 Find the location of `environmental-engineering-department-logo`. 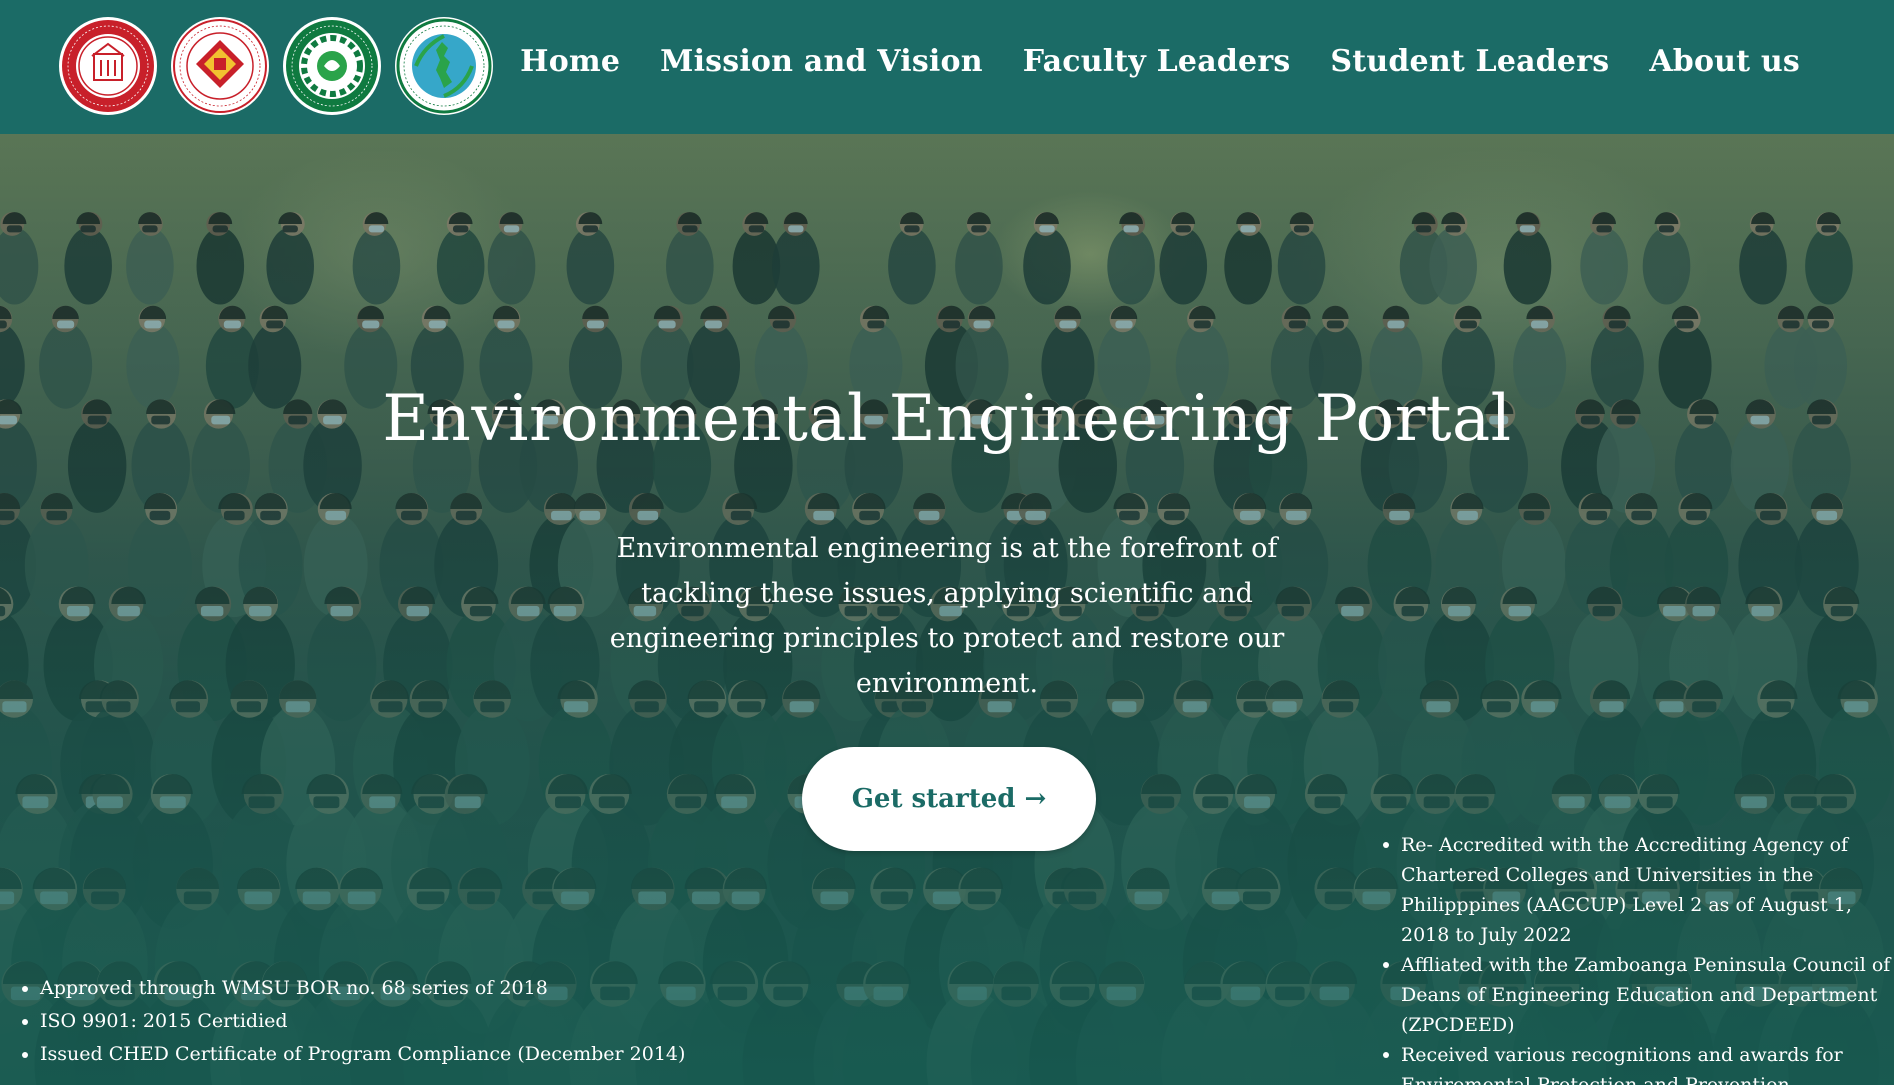

environmental-engineering-department-logo is located at coordinates (332, 66).